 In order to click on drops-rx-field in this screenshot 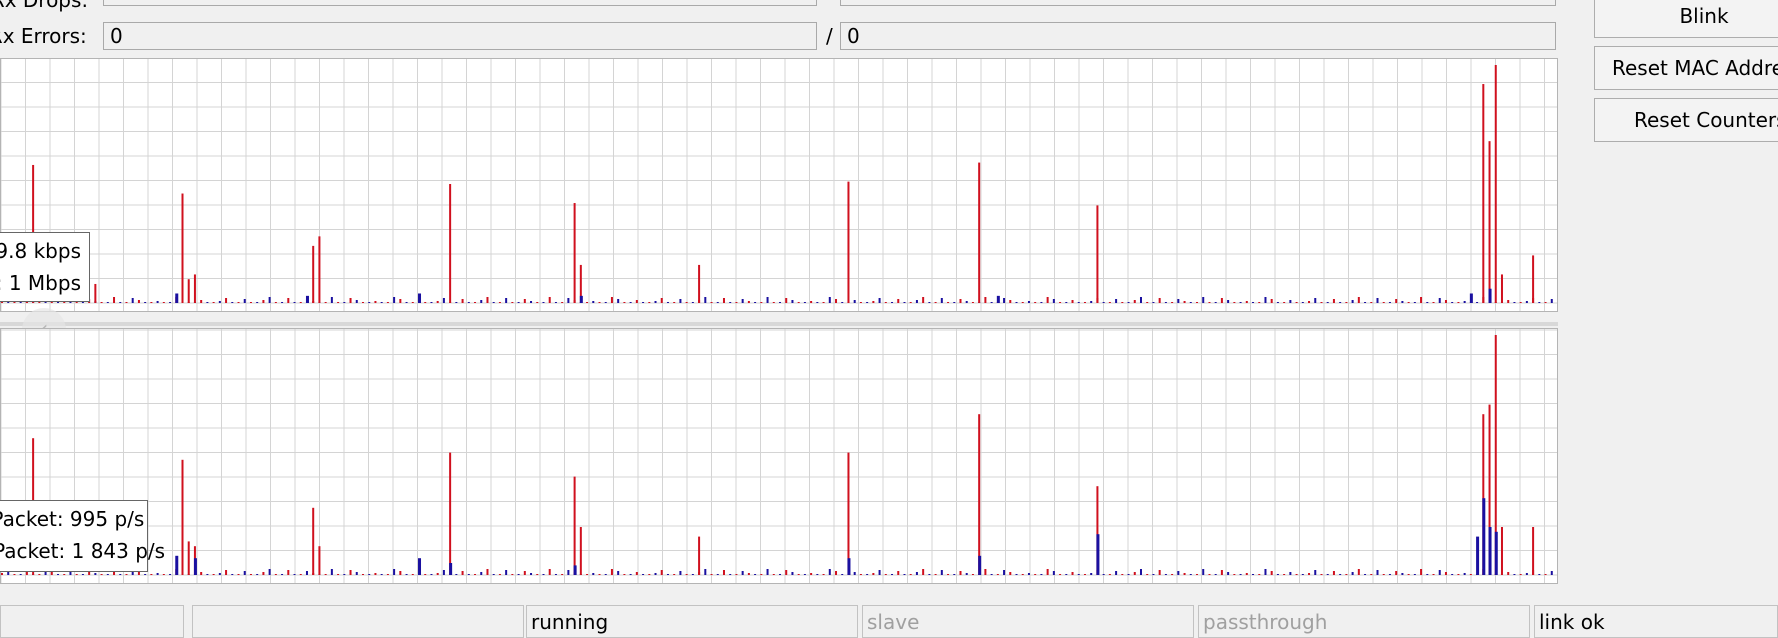, I will do `click(1198, 3)`.